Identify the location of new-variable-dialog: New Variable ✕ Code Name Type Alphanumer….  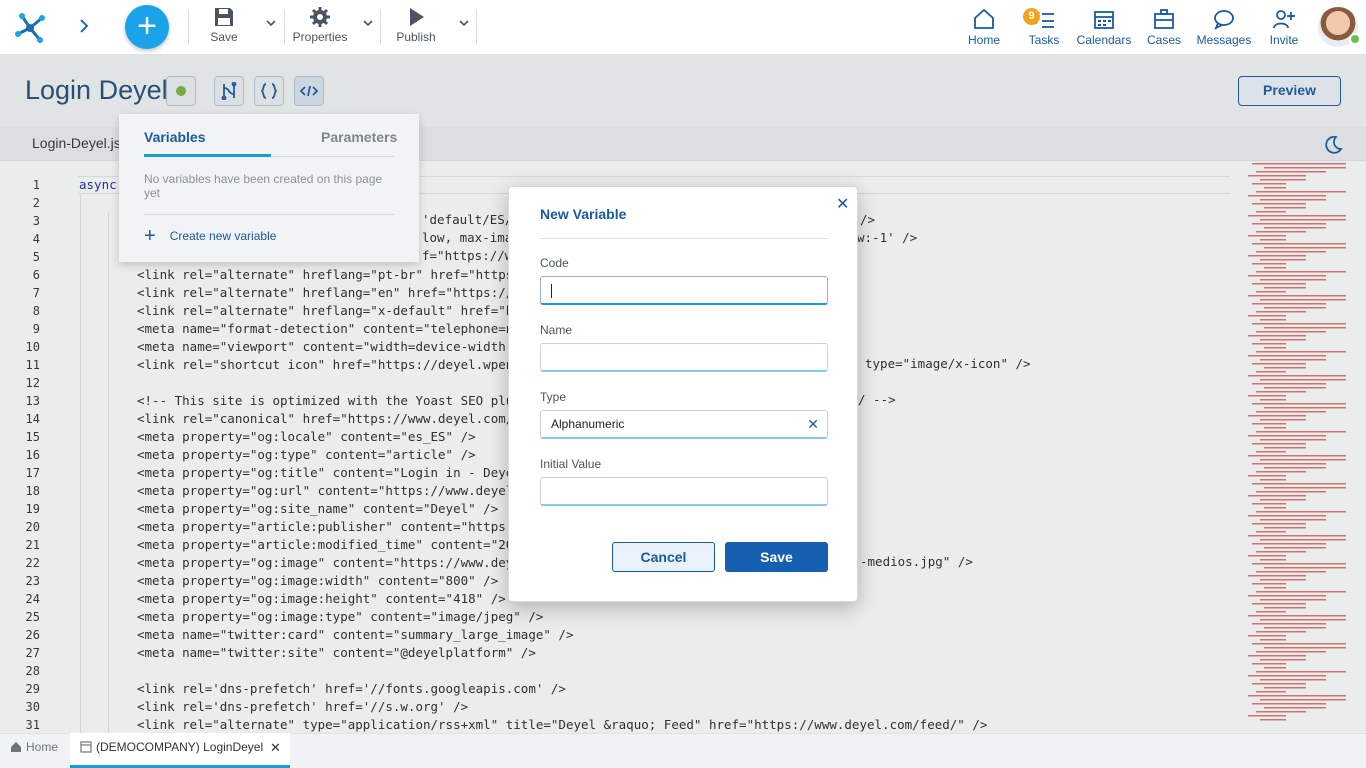
(683, 394).